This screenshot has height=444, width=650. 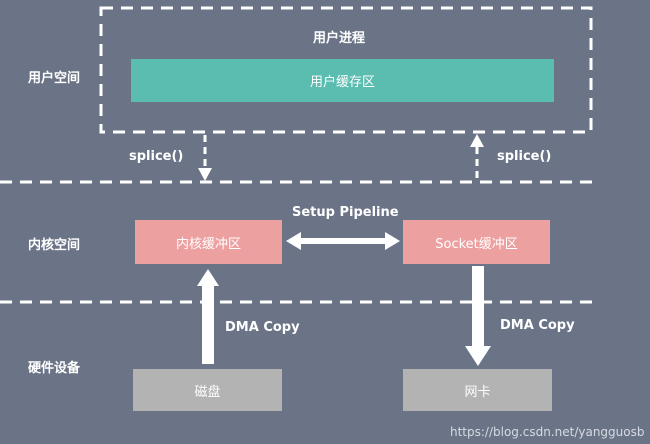 I want to click on nic-box: 网卡, so click(x=477, y=390).